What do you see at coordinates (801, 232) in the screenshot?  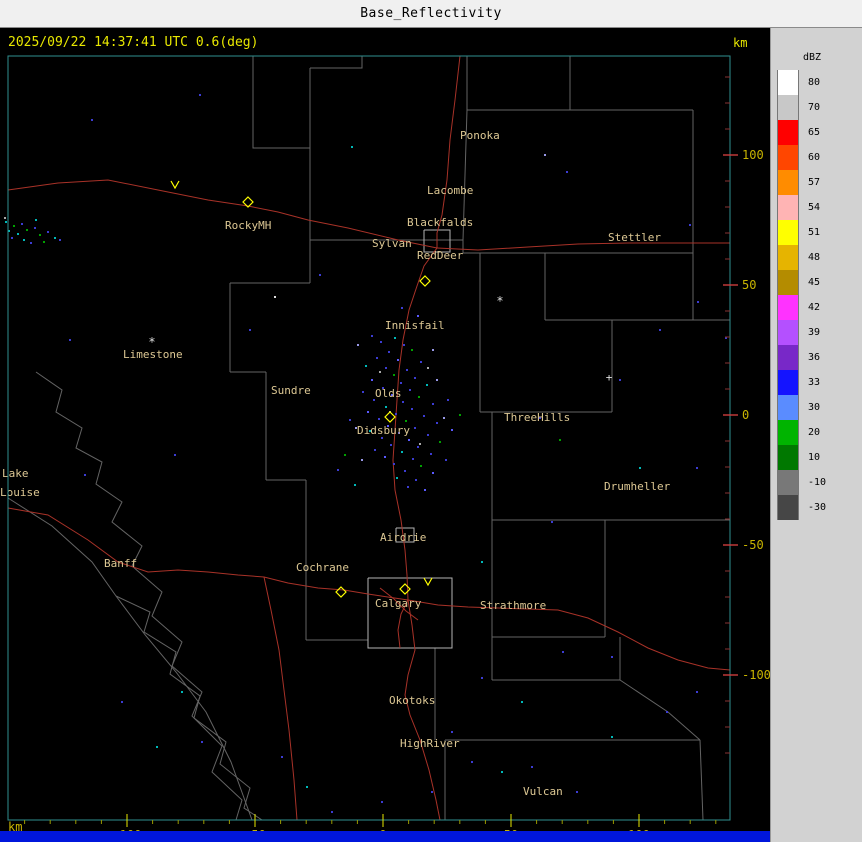 I see `legend-entry: 51` at bounding box center [801, 232].